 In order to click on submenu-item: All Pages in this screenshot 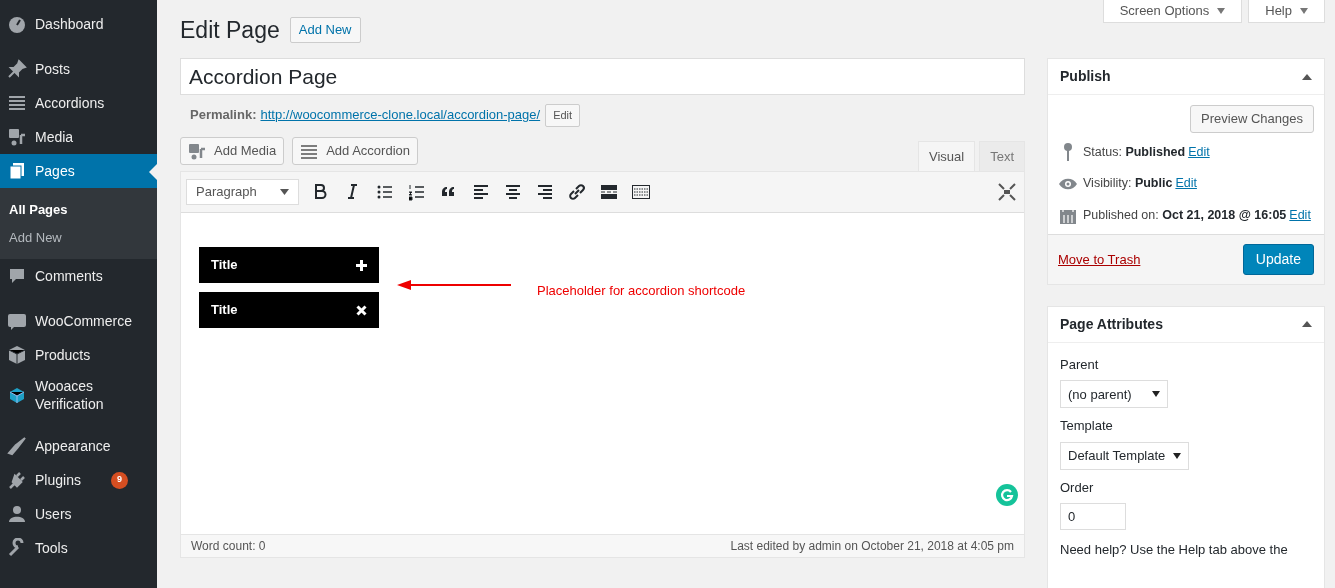, I will do `click(78, 210)`.